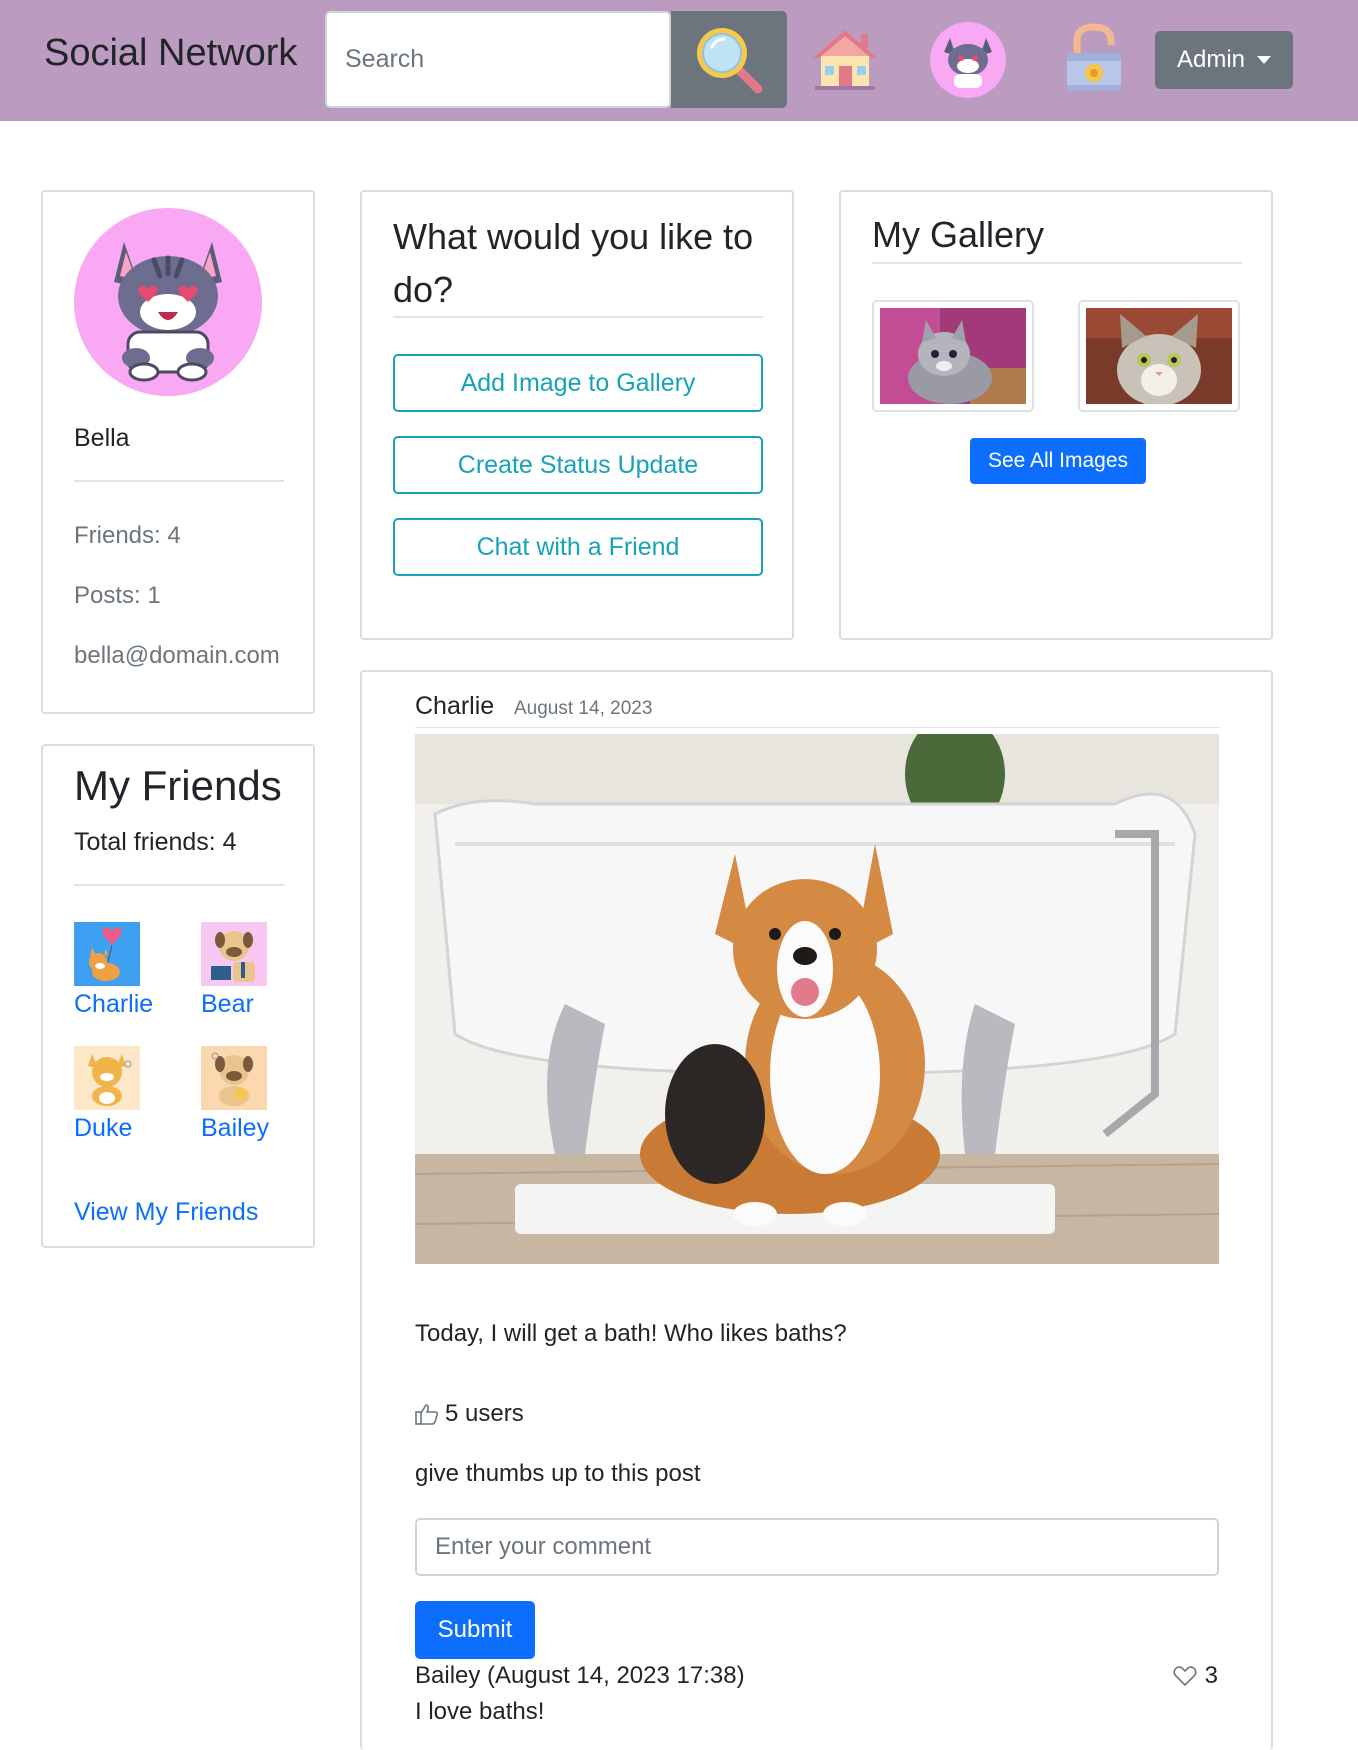 This screenshot has height=1750, width=1358. What do you see at coordinates (484, 1413) in the screenshot?
I see `post-likes-count: 5 users` at bounding box center [484, 1413].